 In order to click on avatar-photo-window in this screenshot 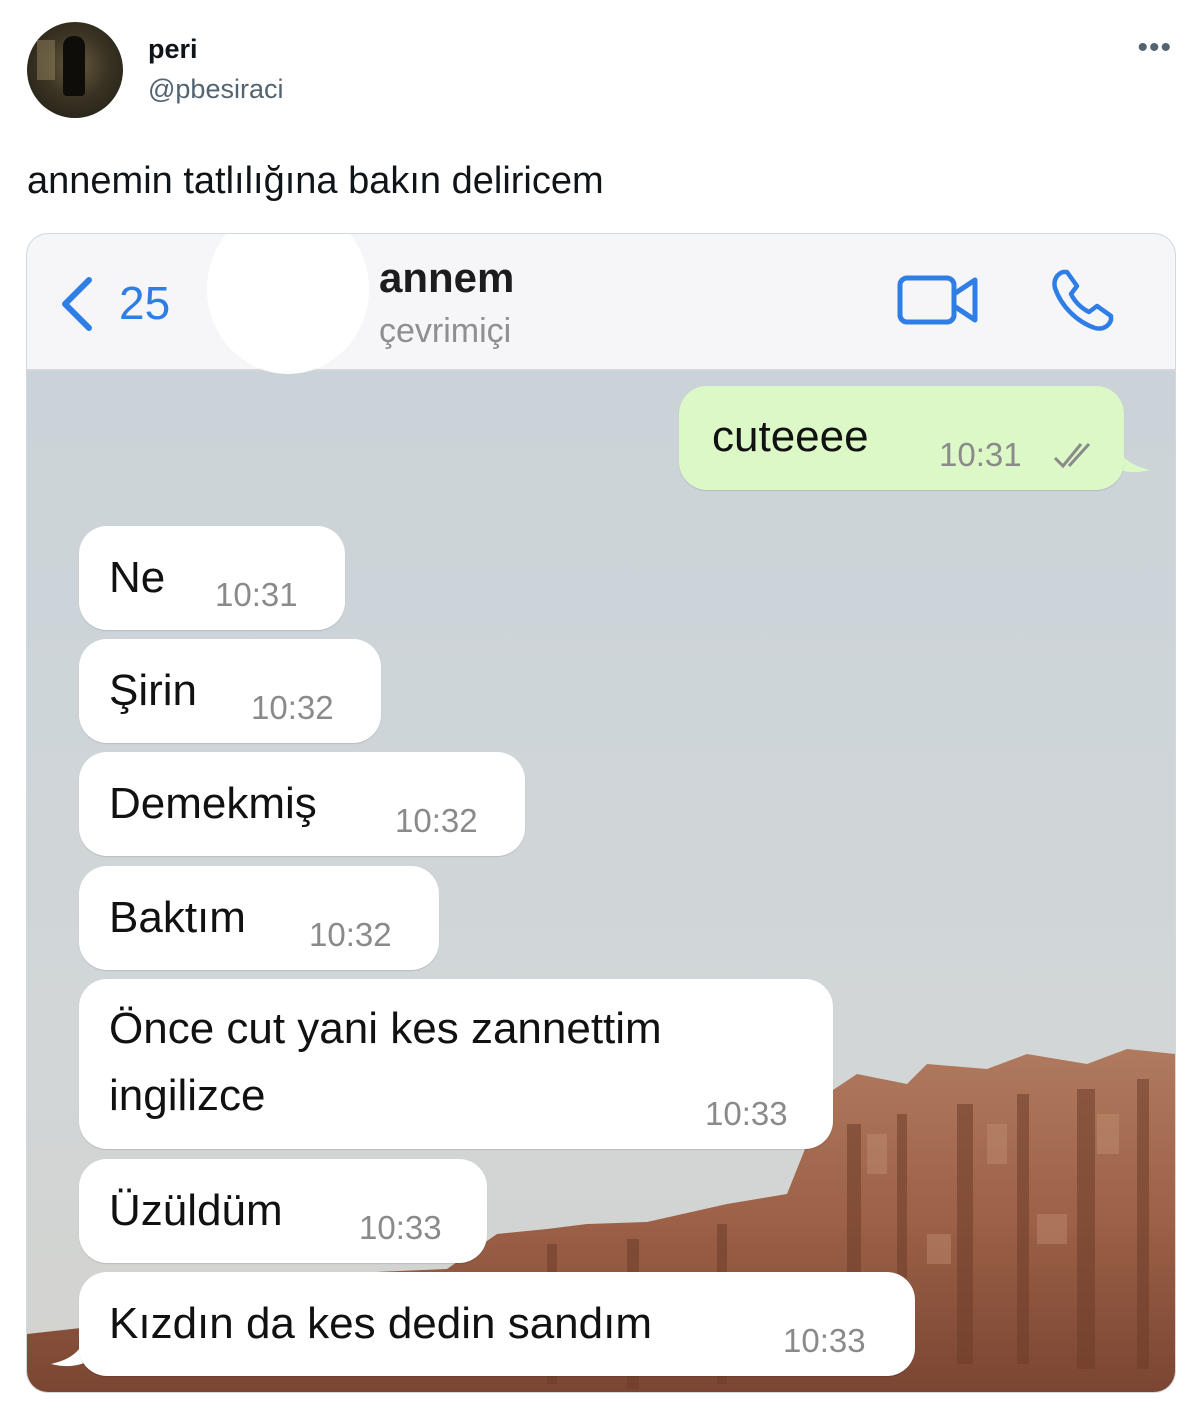, I will do `click(46, 60)`.